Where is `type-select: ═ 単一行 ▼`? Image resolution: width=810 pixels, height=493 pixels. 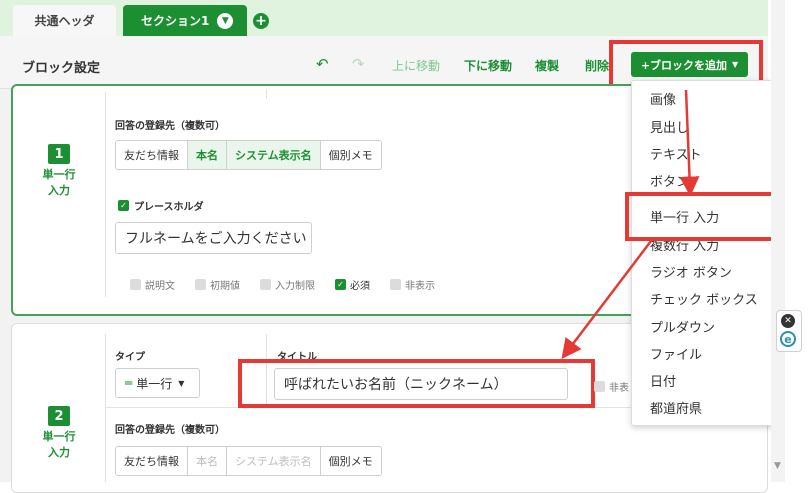 type-select: ═ 単一行 ▼ is located at coordinates (157, 383).